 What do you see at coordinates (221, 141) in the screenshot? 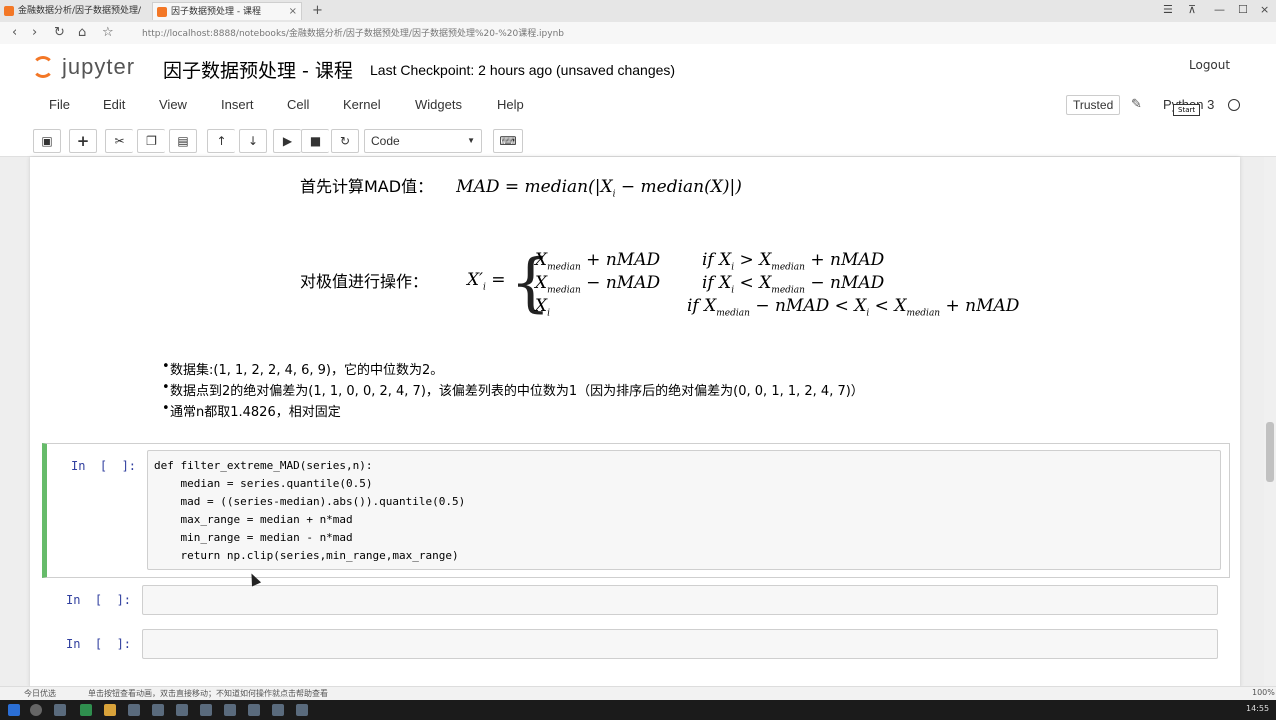
I see `move-up-button: ↑` at bounding box center [221, 141].